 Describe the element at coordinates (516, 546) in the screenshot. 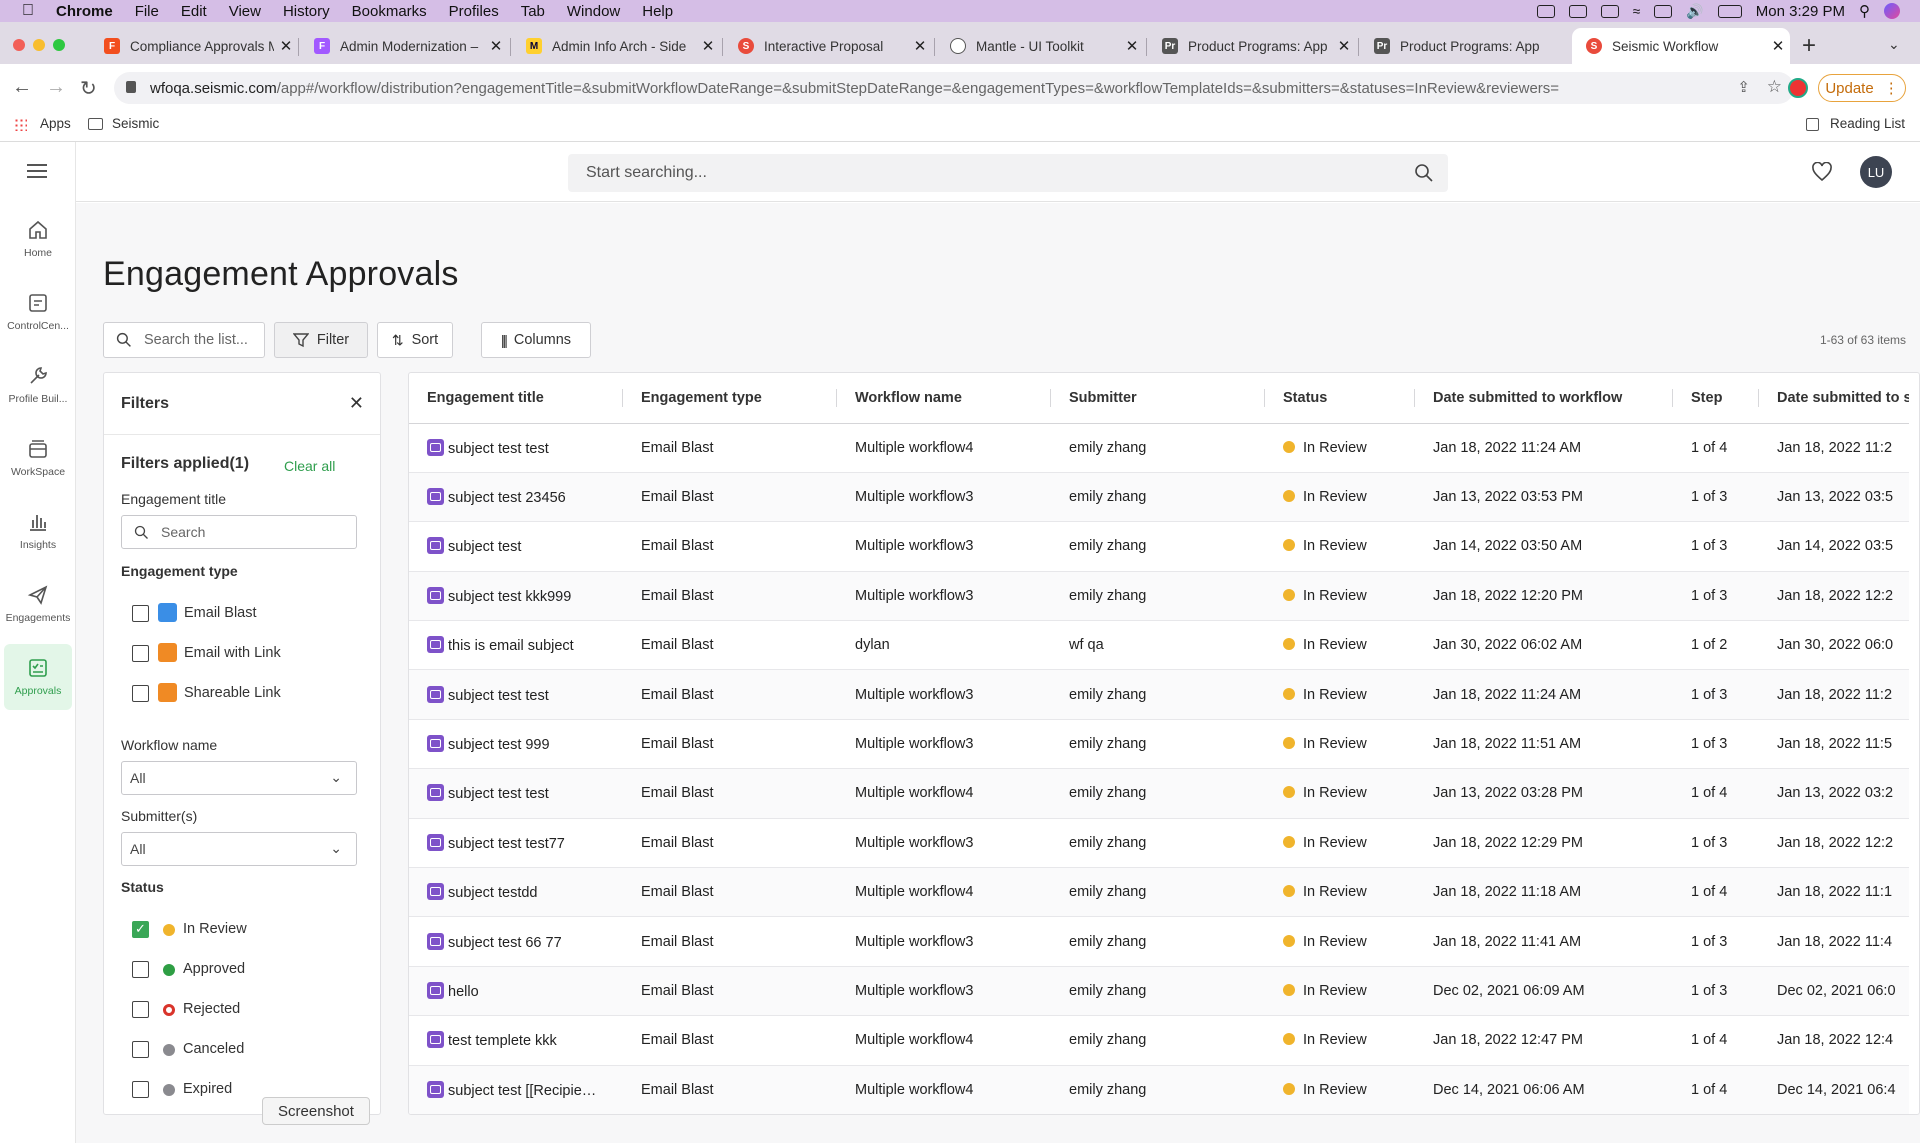

I see `table-cell: subject test` at that location.